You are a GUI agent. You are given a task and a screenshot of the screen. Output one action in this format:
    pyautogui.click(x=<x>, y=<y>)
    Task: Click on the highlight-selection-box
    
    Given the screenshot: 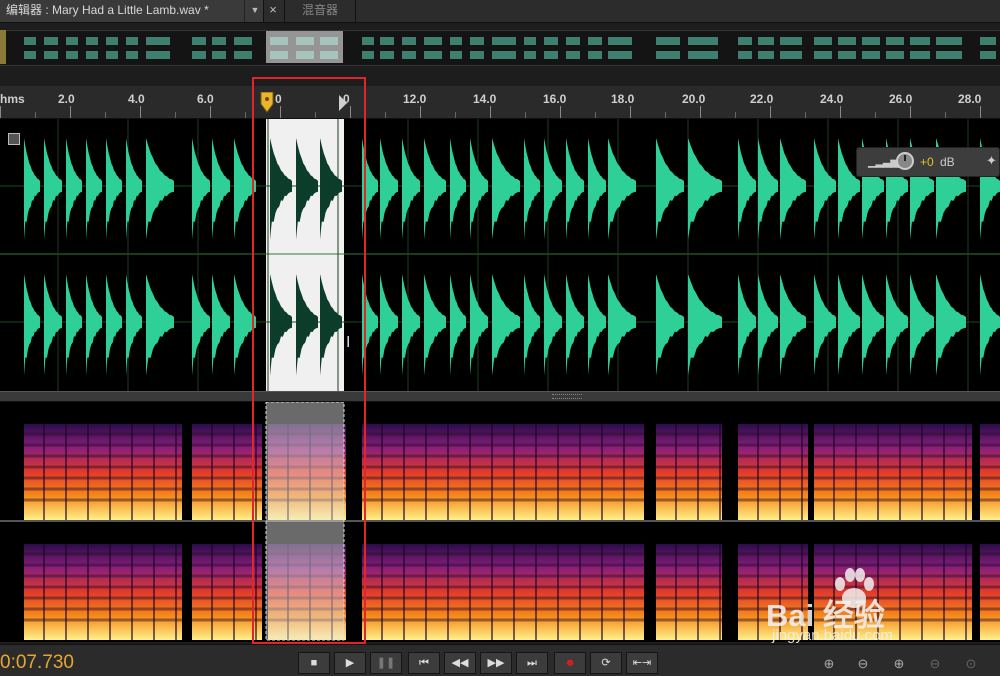 What is the action you would take?
    pyautogui.click(x=309, y=360)
    